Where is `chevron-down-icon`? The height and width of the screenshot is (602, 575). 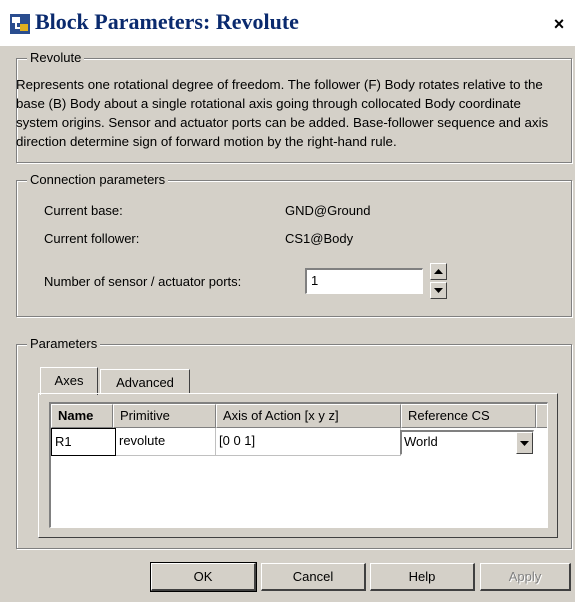
chevron-down-icon is located at coordinates (524, 443).